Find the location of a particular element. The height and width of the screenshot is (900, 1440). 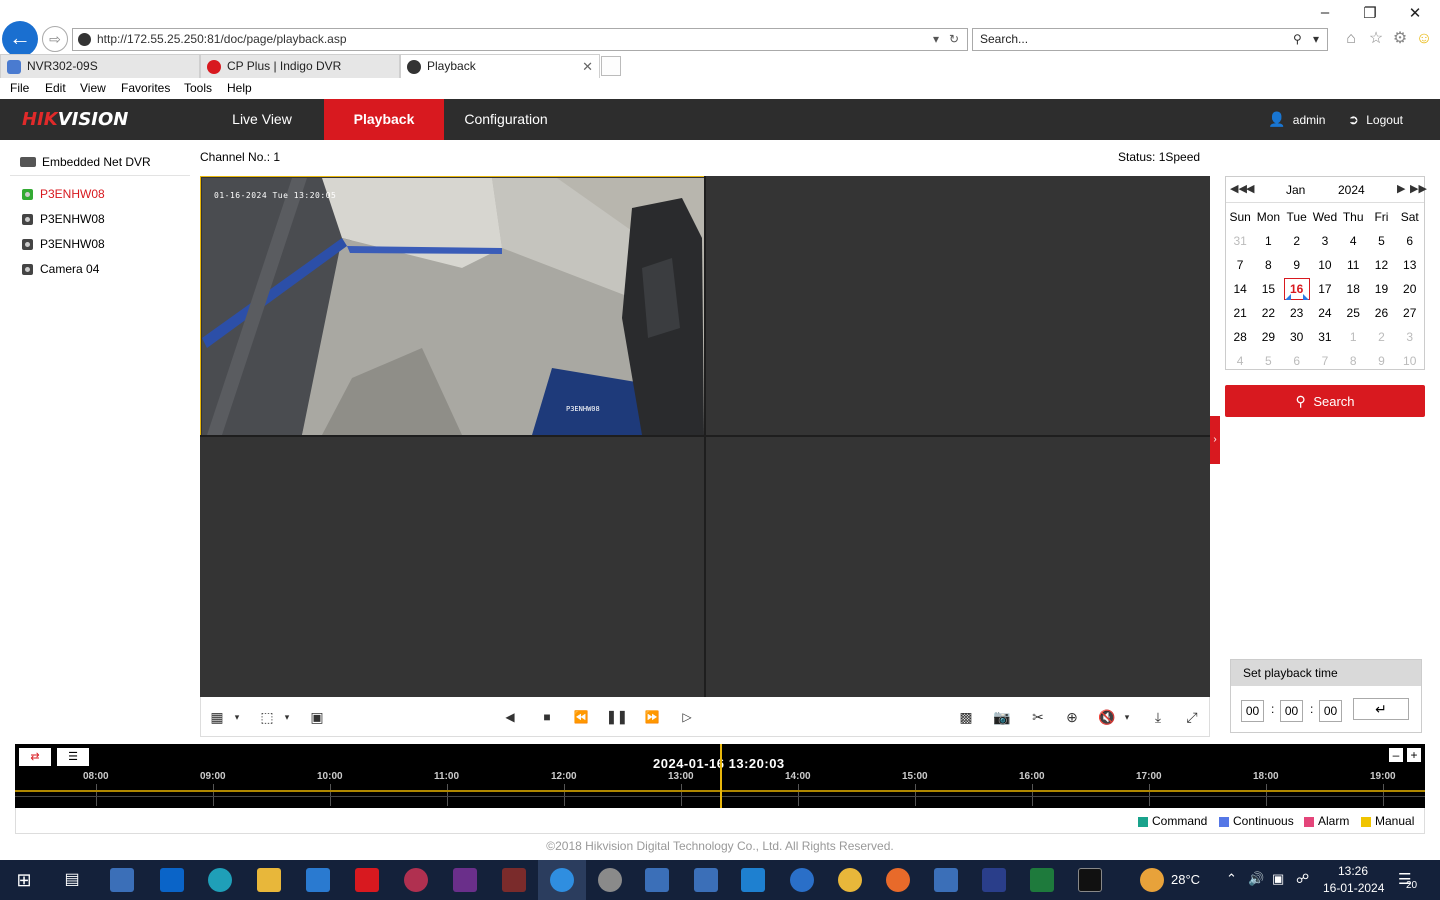

timeline-filter-button: ☰ is located at coordinates (73, 757).